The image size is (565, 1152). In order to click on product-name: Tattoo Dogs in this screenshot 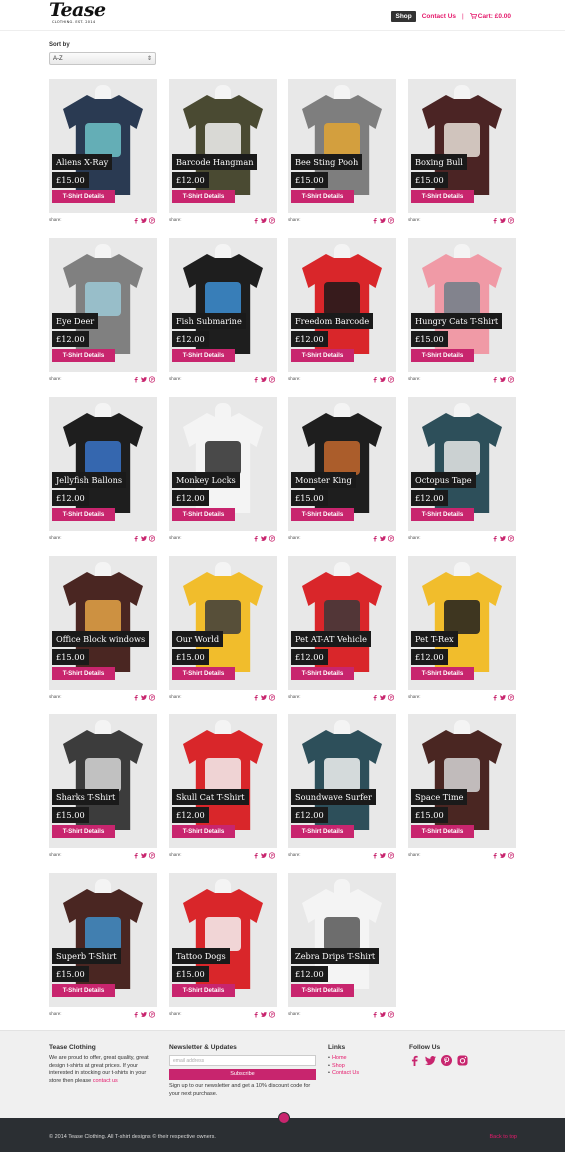, I will do `click(201, 956)`.